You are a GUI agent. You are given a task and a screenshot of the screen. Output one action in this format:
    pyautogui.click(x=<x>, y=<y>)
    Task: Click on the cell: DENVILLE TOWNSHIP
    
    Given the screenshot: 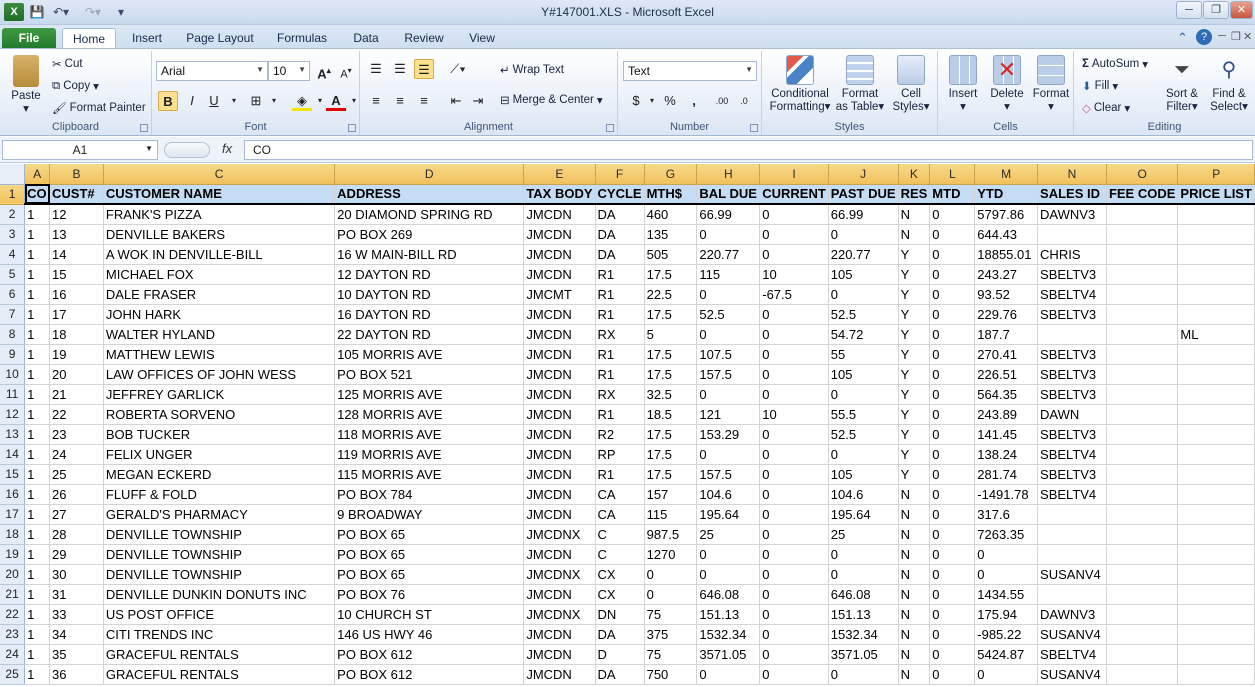 What is the action you would take?
    pyautogui.click(x=219, y=554)
    